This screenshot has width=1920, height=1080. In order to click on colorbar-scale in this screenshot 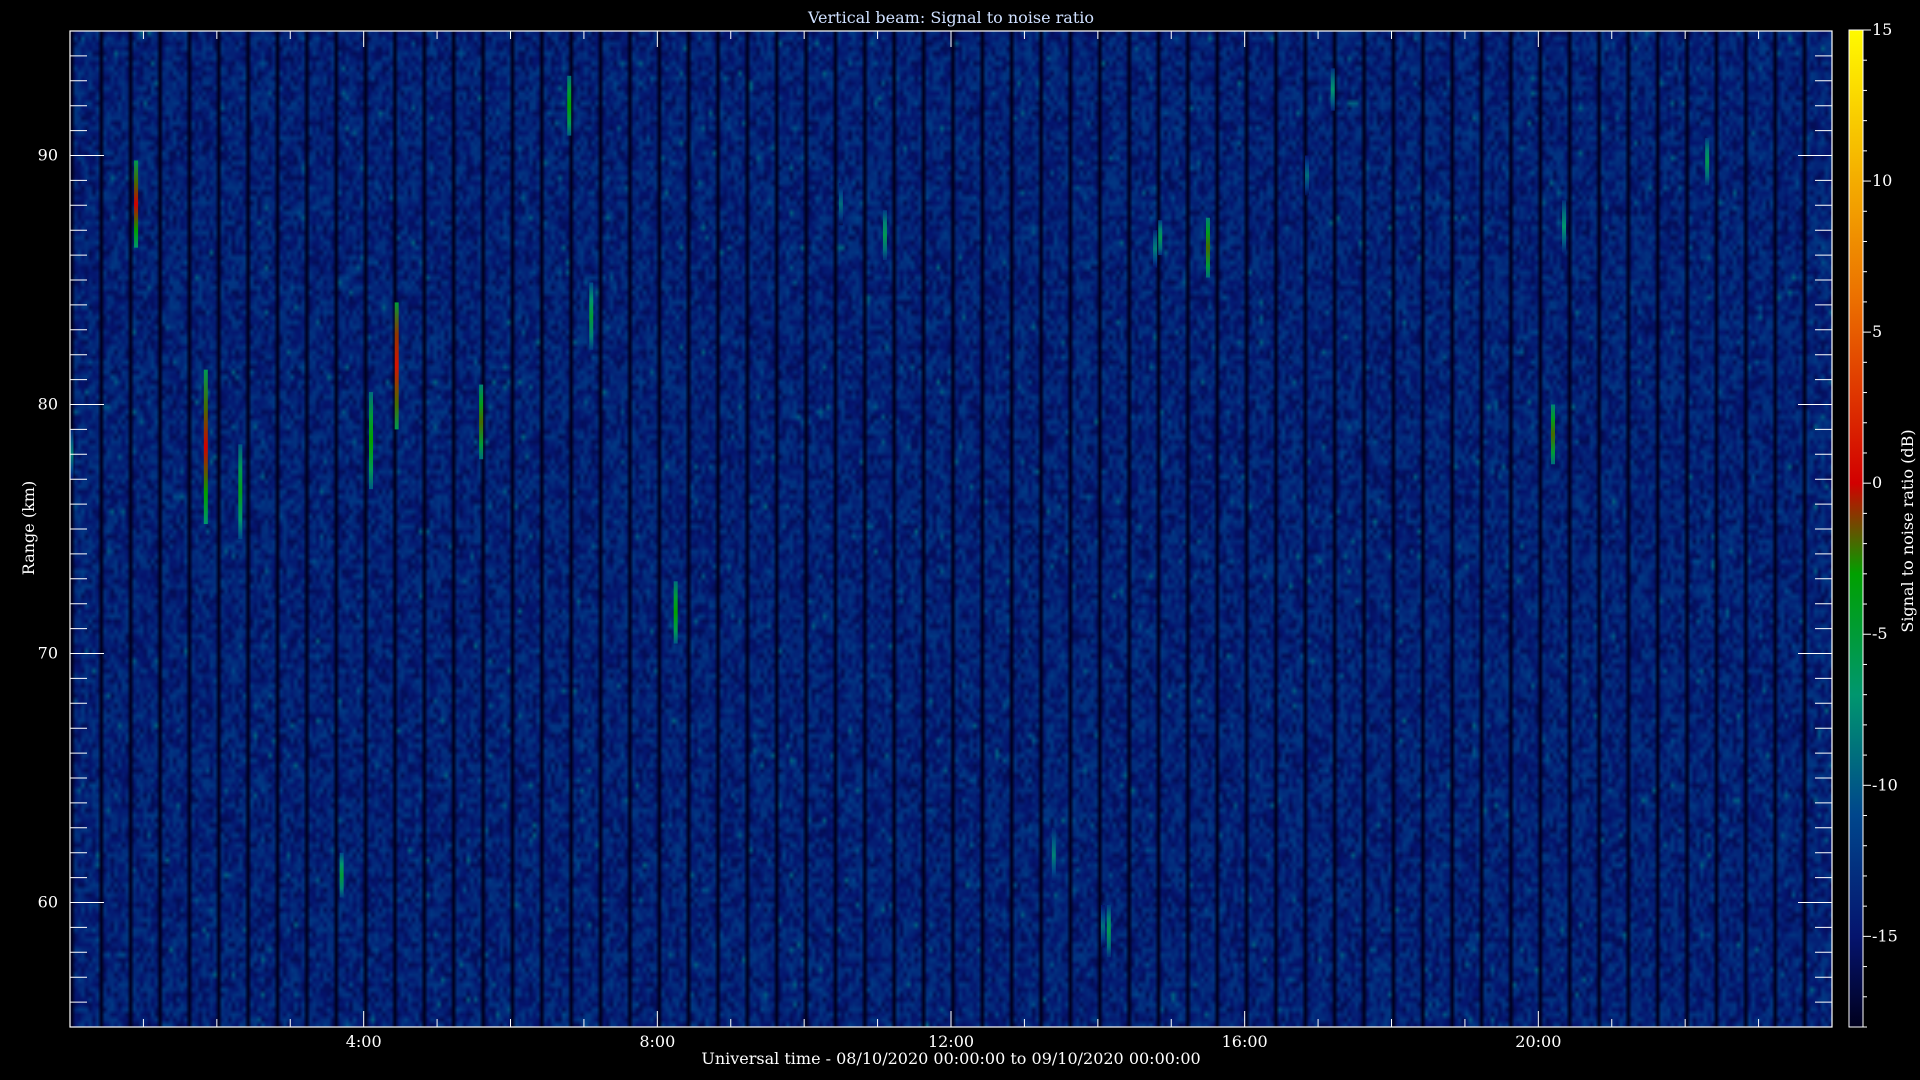, I will do `click(1856, 528)`.